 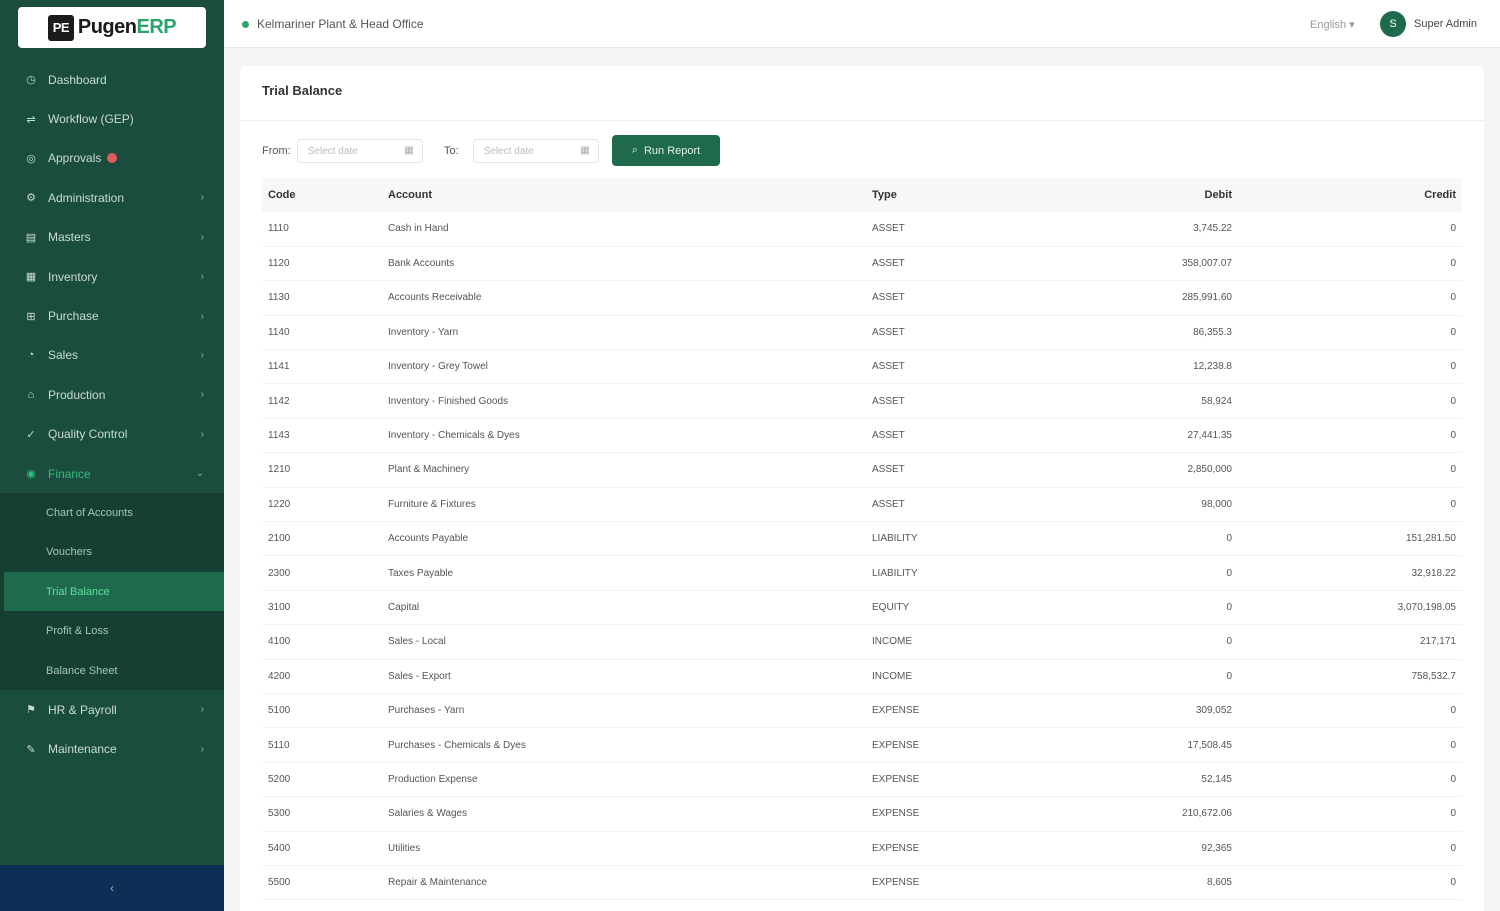 What do you see at coordinates (862, 264) in the screenshot?
I see `table-row: 1120 Bank Accounts ASSET 358,007.07 0` at bounding box center [862, 264].